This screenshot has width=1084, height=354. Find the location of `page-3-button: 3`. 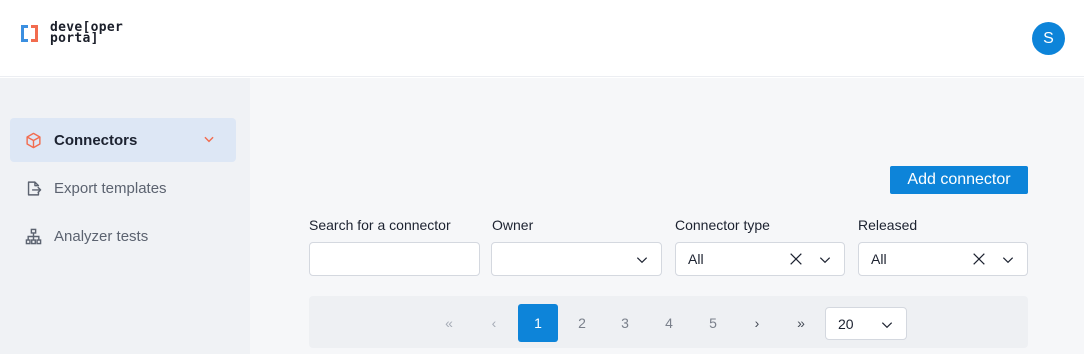

page-3-button: 3 is located at coordinates (625, 323).